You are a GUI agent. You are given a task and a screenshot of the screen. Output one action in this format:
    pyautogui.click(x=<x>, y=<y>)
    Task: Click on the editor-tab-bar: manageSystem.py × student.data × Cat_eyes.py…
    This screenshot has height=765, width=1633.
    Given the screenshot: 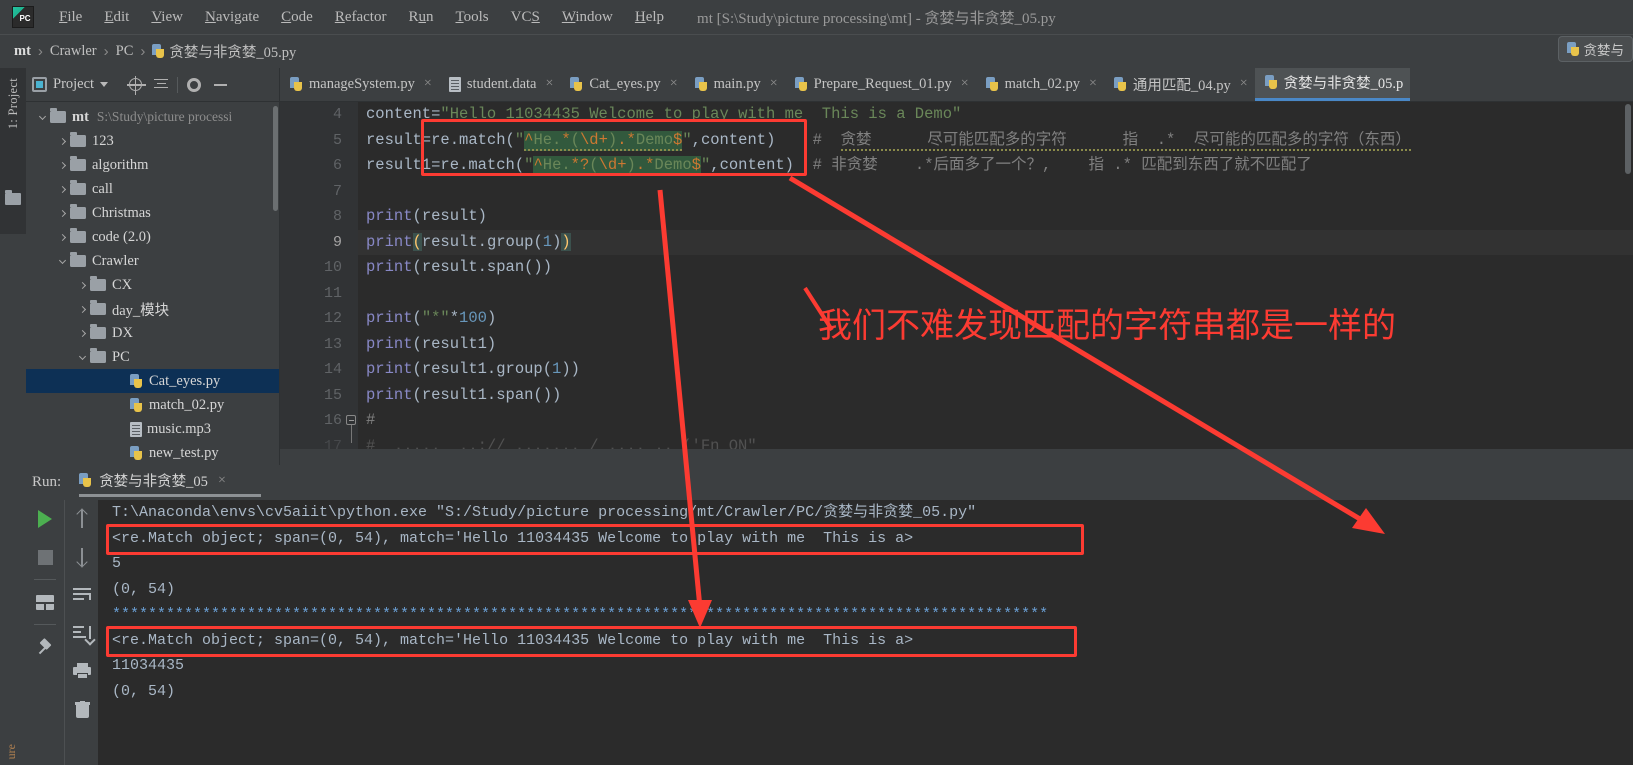 What is the action you would take?
    pyautogui.click(x=956, y=85)
    